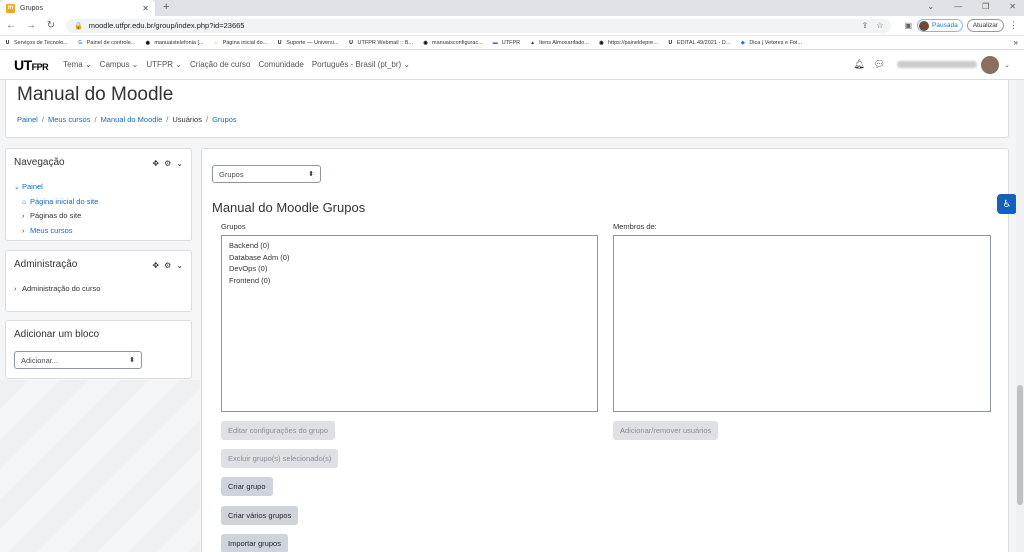  I want to click on nav-link-utfpr: UTFPR ⌄, so click(164, 64).